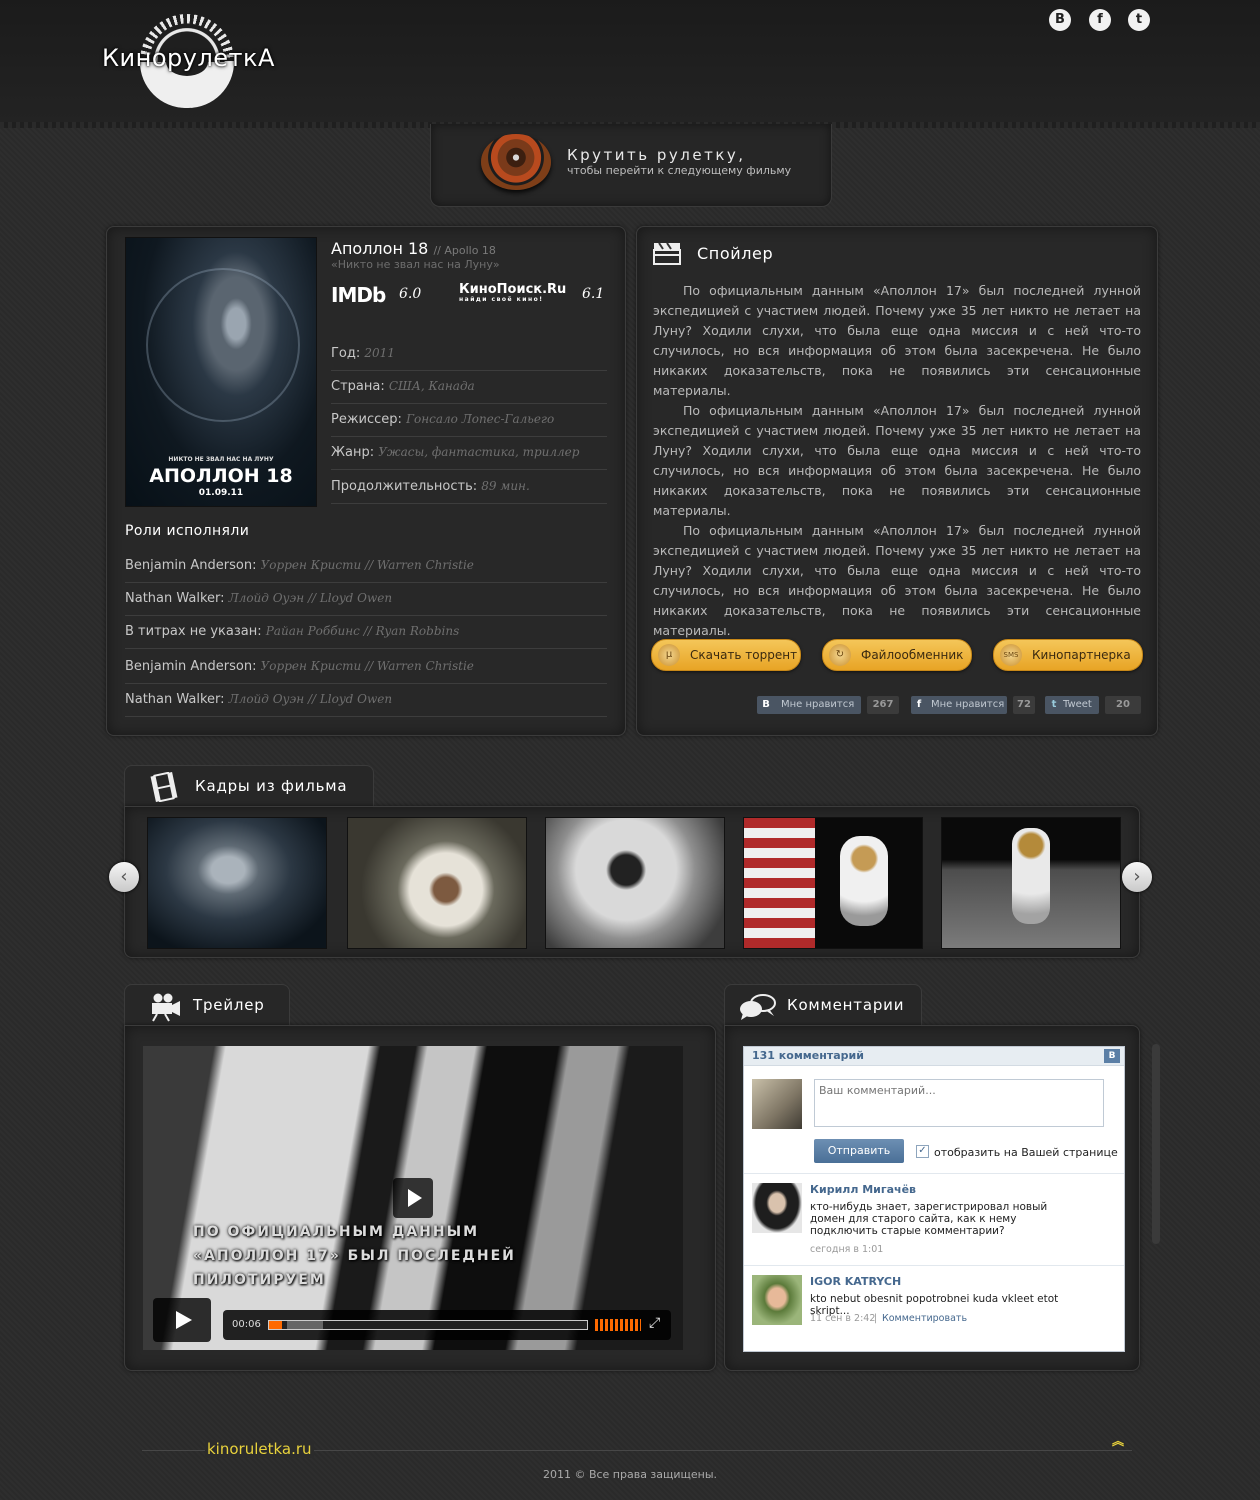 This screenshot has width=1260, height=1500. I want to click on info-row-genre: Жанр: Ужасы, фантастика, триллер, so click(469, 453).